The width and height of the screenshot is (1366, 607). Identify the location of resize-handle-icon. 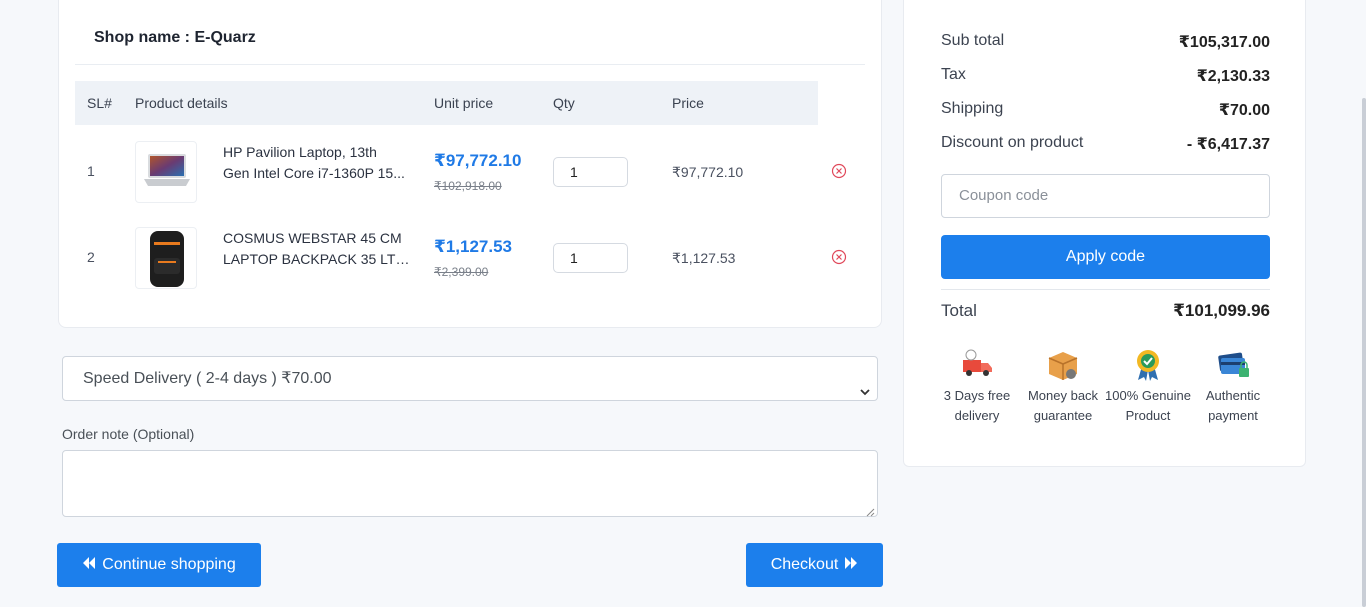
(870, 510).